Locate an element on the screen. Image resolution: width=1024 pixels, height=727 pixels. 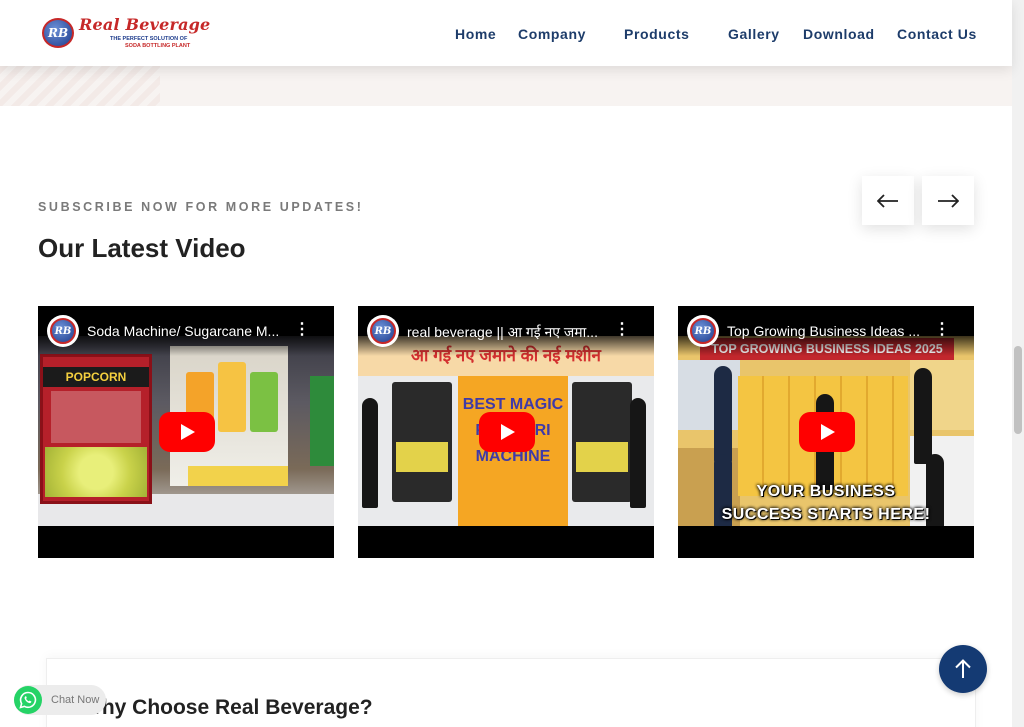
popcorn-cart: POPCORN is located at coordinates (96, 429).